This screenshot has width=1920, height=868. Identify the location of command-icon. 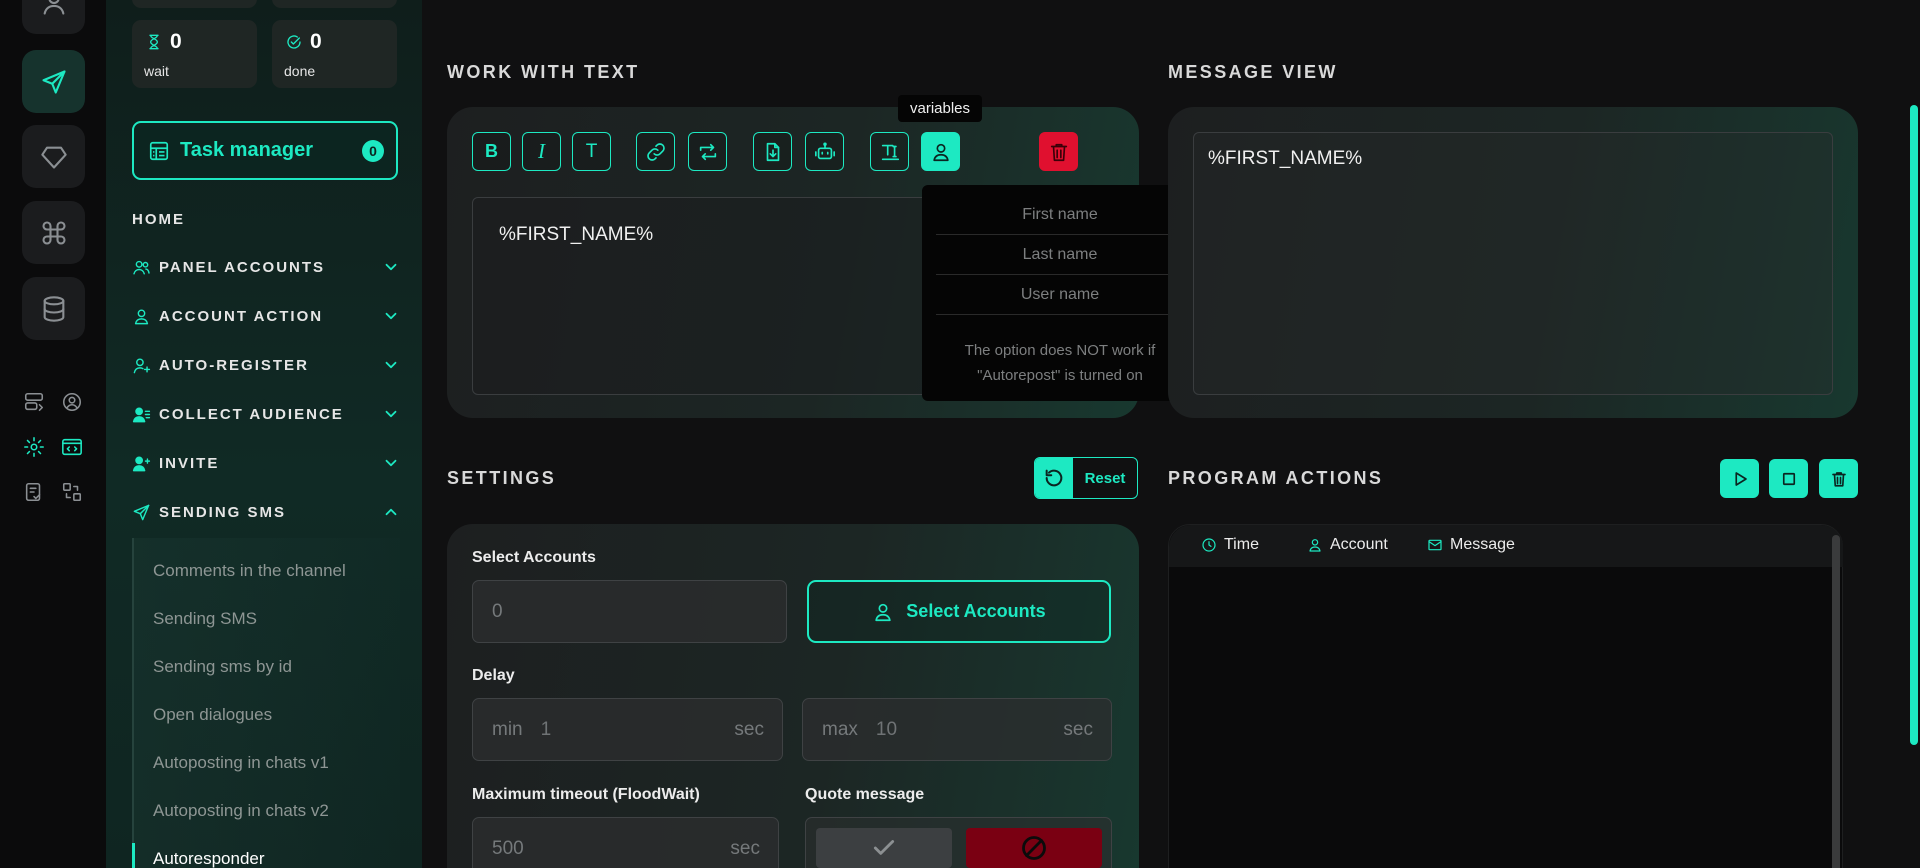
(53, 232).